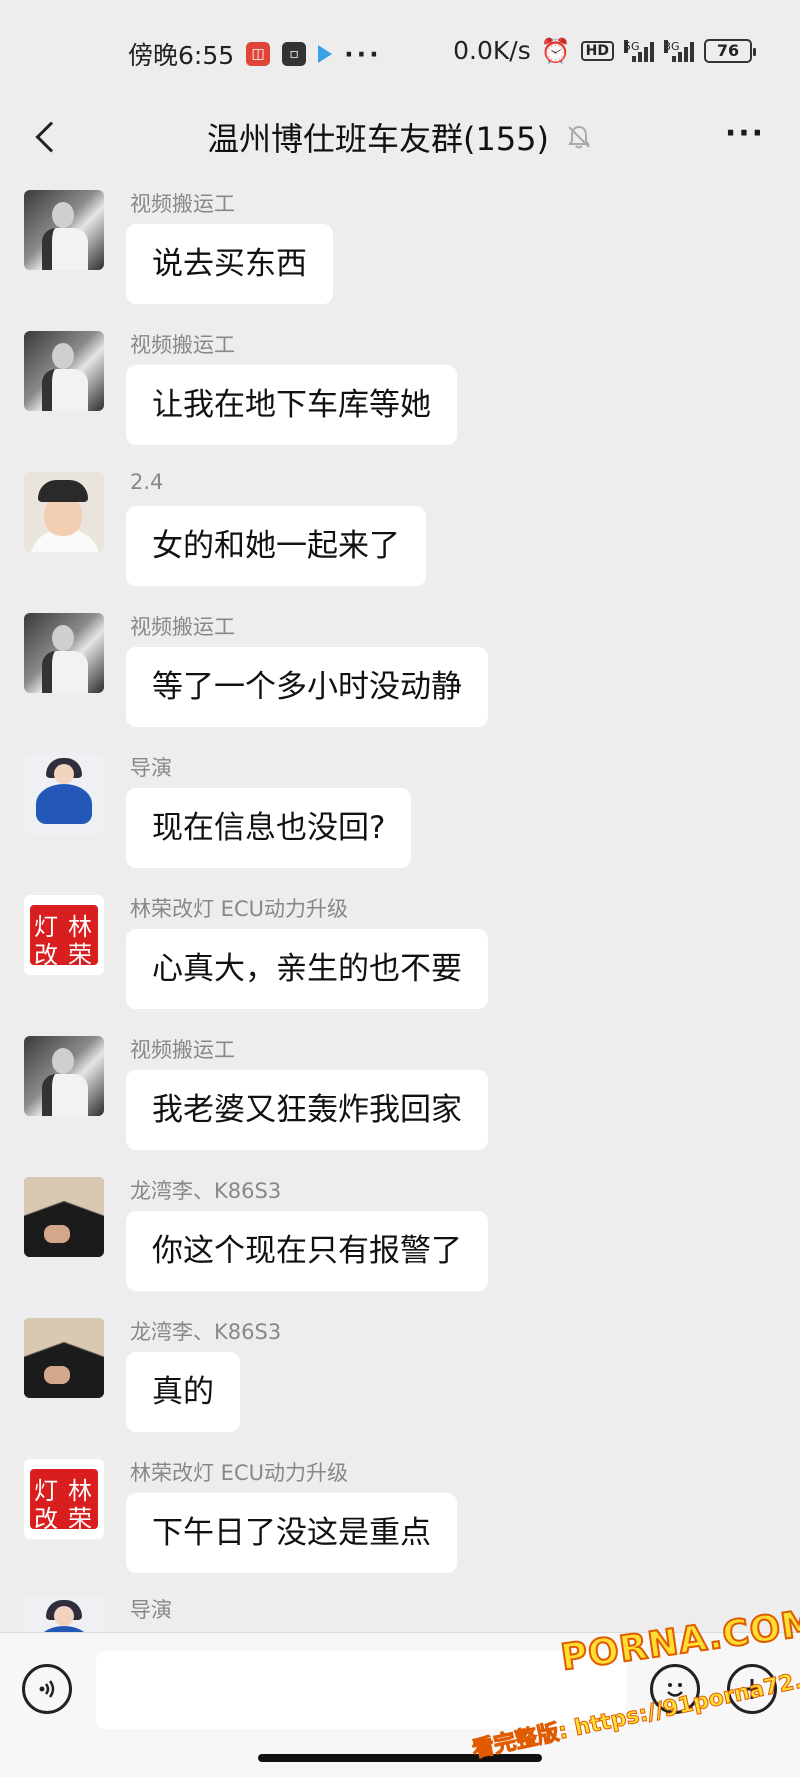  I want to click on back-button, so click(46, 137).